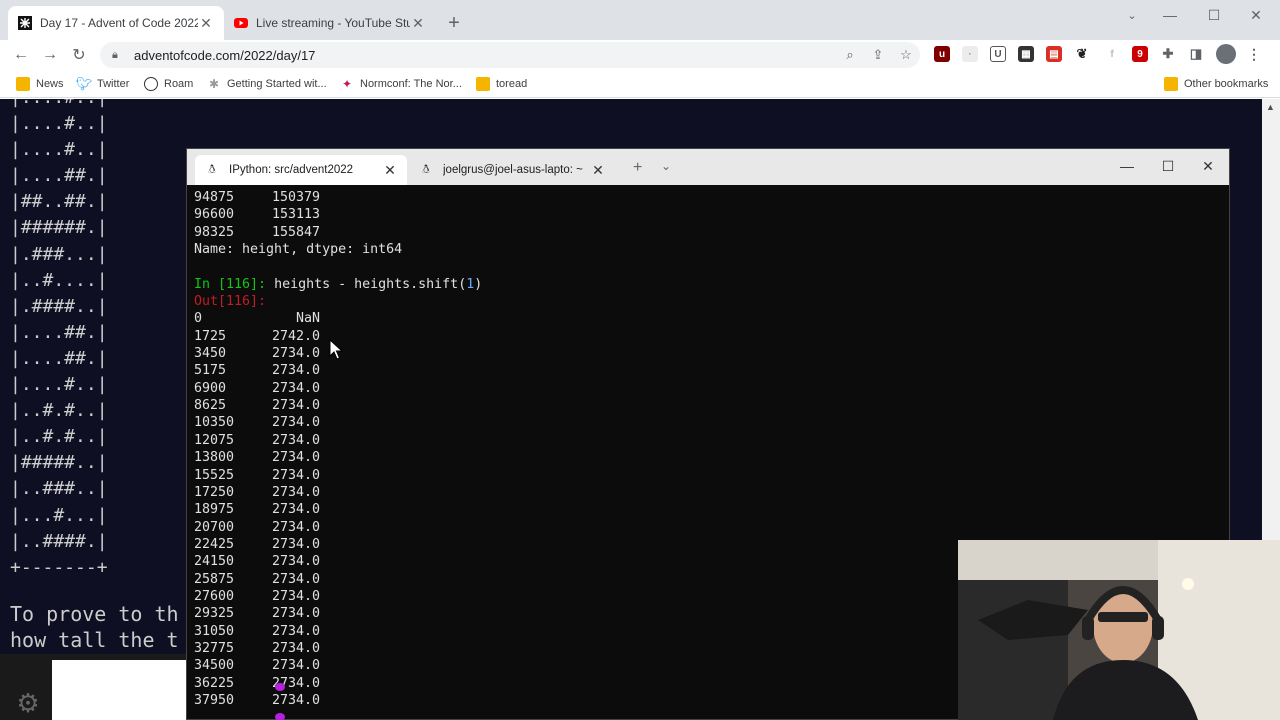  What do you see at coordinates (709, 475) in the screenshot?
I see `result-row: 15525 2734.0` at bounding box center [709, 475].